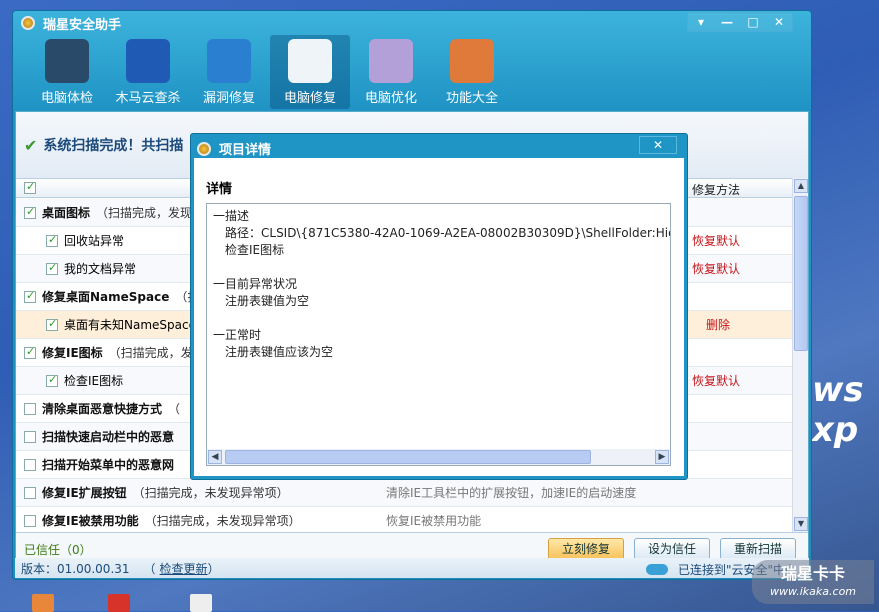 This screenshot has width=879, height=612. I want to click on tool-label: 电脑优化, so click(390, 98).